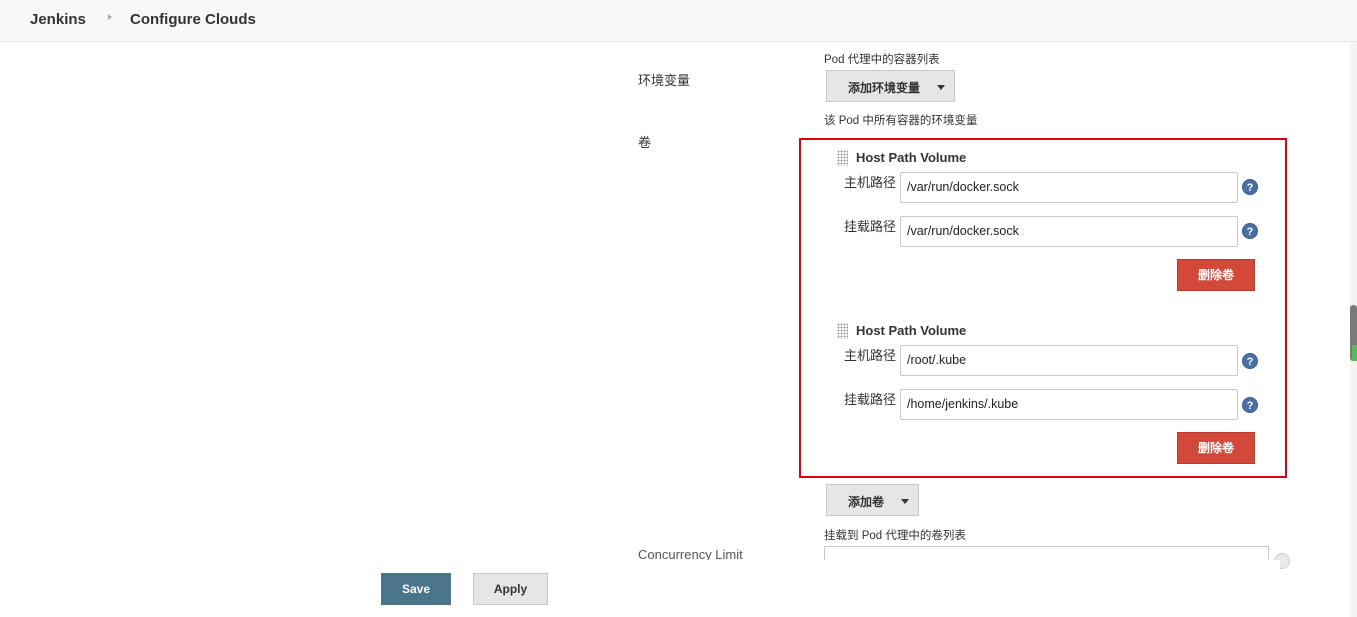 The image size is (1357, 617). Describe the element at coordinates (1069, 231) in the screenshot. I see `mount-path-input: /var/run/docker.sock` at that location.